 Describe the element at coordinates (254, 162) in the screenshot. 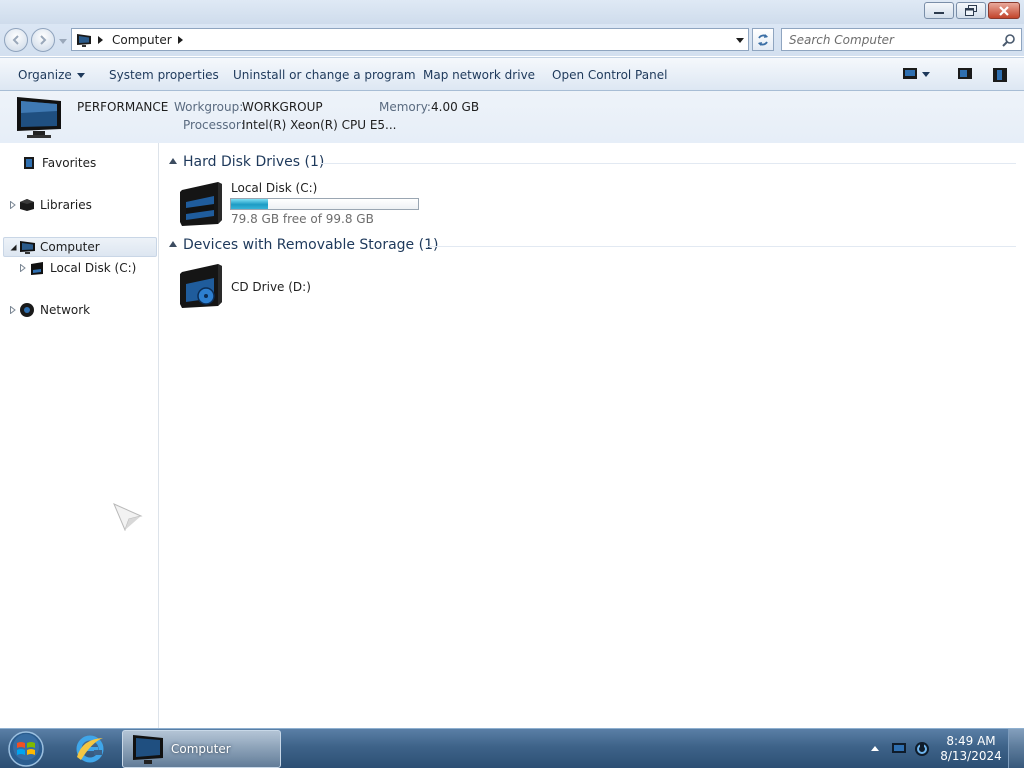

I see `group-title: Hard Disk Drives (1)` at that location.